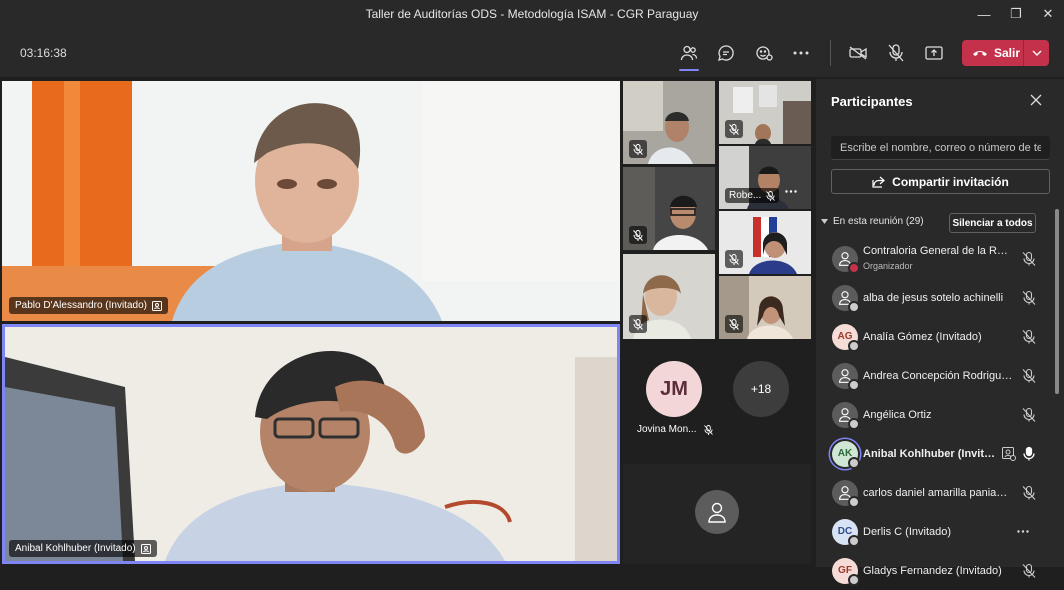  What do you see at coordinates (992, 223) in the screenshot?
I see `mute-all-button: Silenciar a todos` at bounding box center [992, 223].